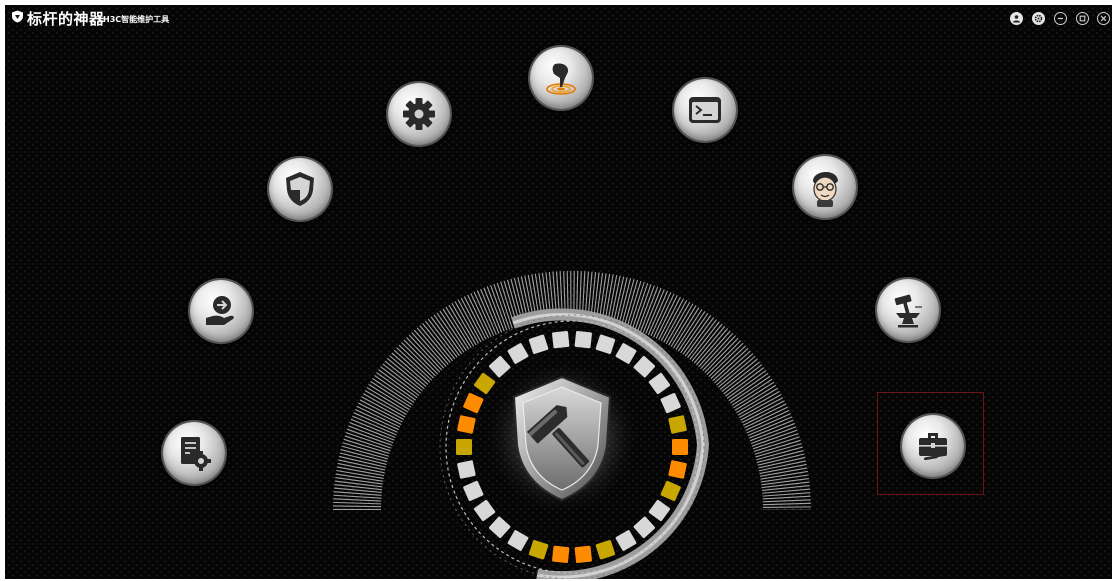 Image resolution: width=1115 pixels, height=581 pixels. What do you see at coordinates (300, 189) in the screenshot?
I see `security-shield-icon` at bounding box center [300, 189].